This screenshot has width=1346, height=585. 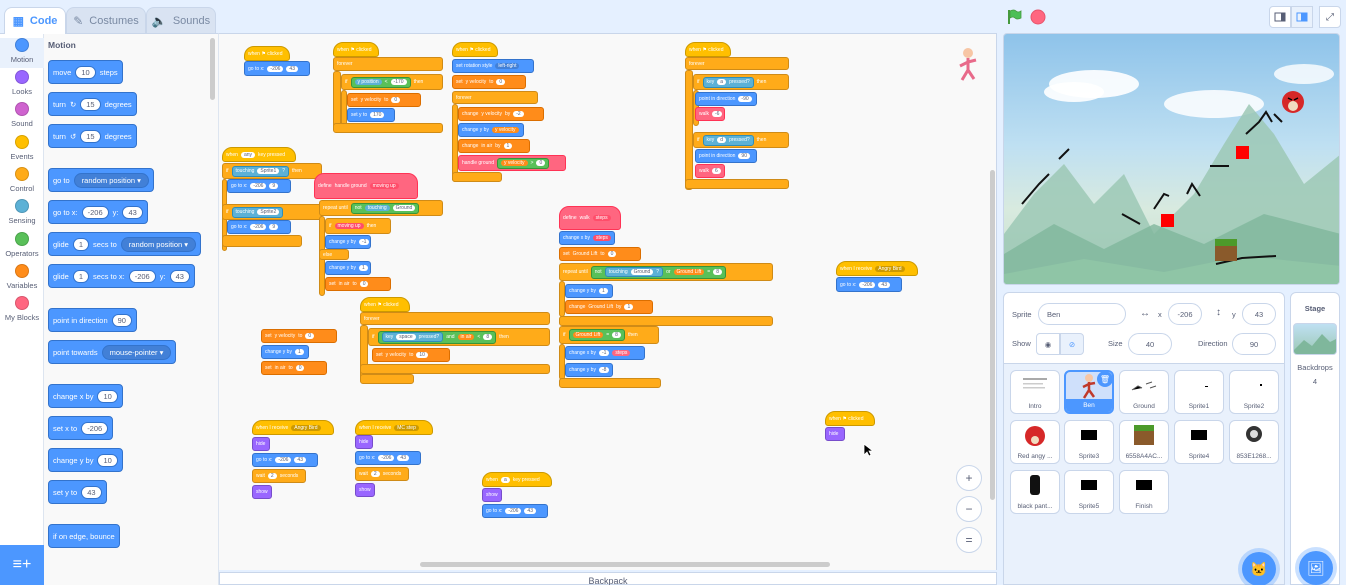 What do you see at coordinates (101, 180) in the screenshot?
I see `block-go-to: go to random position ▾` at bounding box center [101, 180].